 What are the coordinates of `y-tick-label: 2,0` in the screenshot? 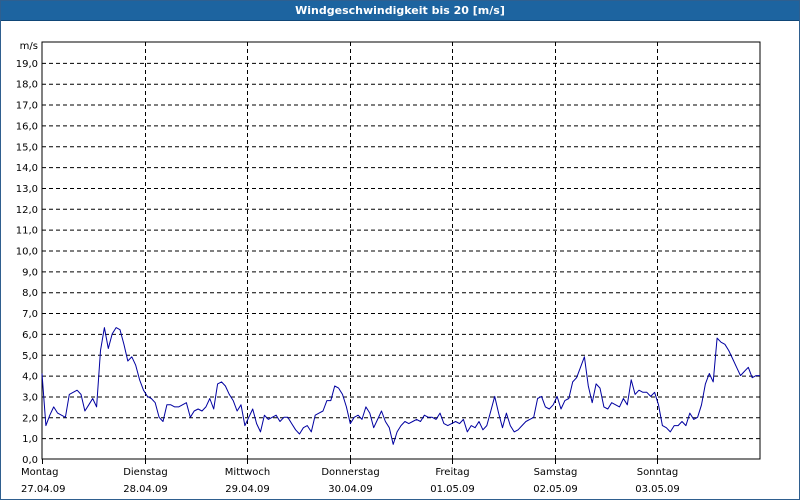 It's located at (30, 418).